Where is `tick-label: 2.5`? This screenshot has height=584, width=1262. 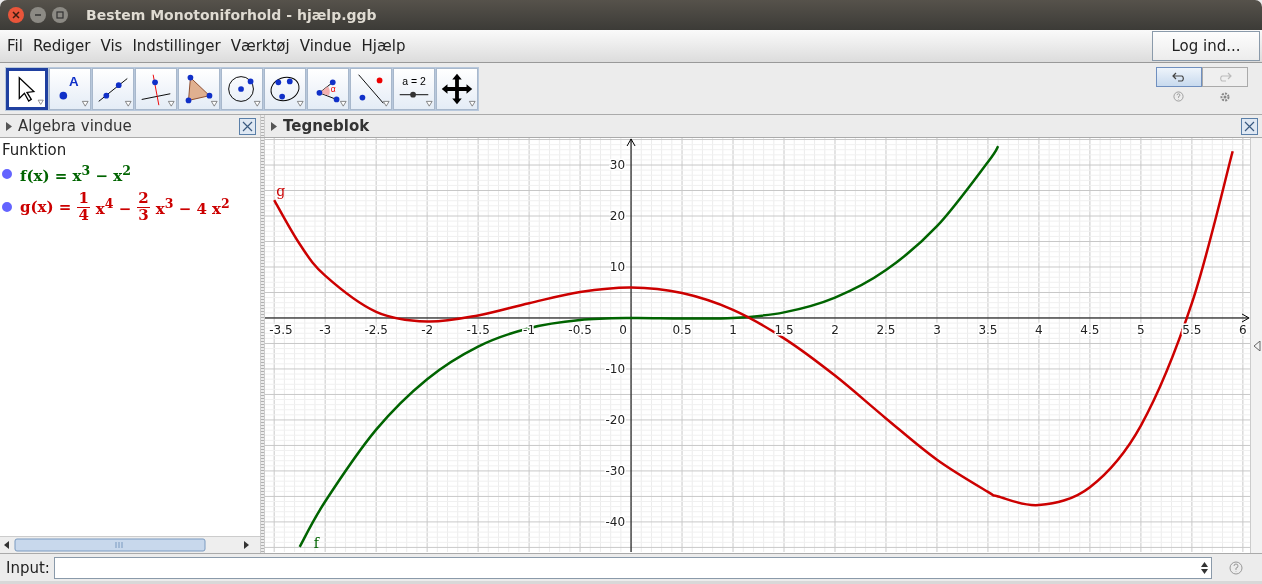
tick-label: 2.5 is located at coordinates (886, 330).